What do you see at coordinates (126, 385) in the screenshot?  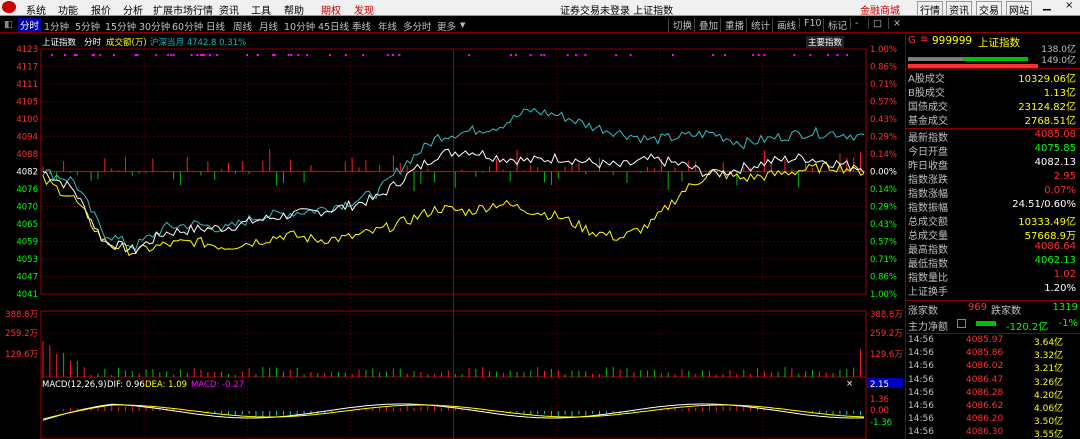 I see `macd-dif: DIF: 0.96` at bounding box center [126, 385].